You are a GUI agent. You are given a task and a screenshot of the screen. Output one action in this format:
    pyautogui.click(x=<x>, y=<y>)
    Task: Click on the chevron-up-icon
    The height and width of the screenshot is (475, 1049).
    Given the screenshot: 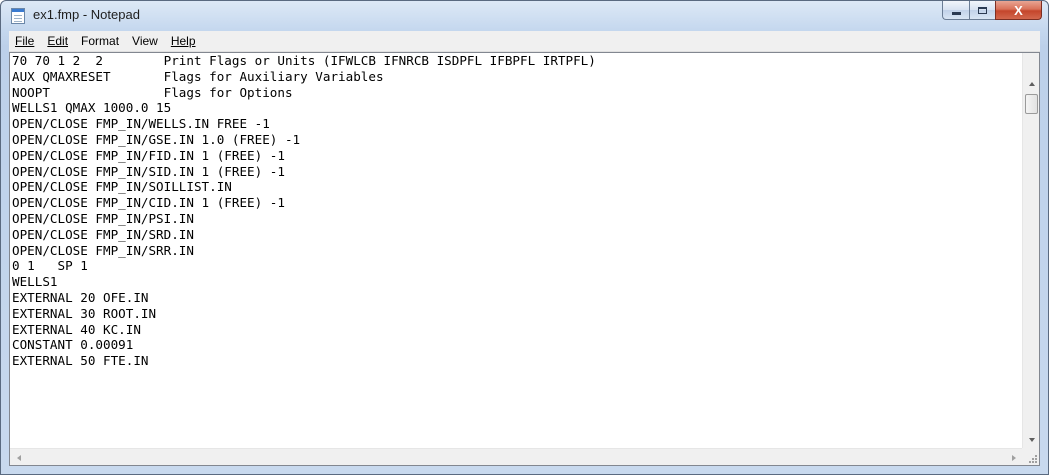 What is the action you would take?
    pyautogui.click(x=1031, y=83)
    